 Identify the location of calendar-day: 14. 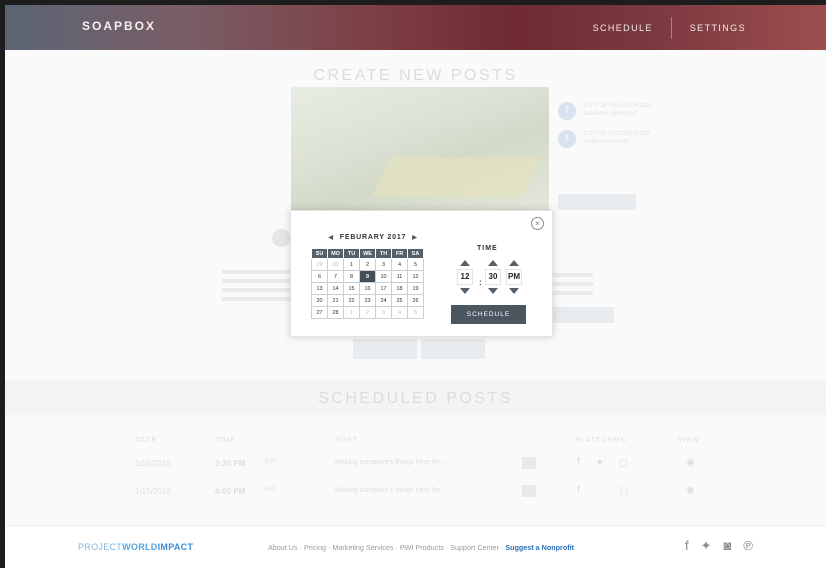
(335, 288).